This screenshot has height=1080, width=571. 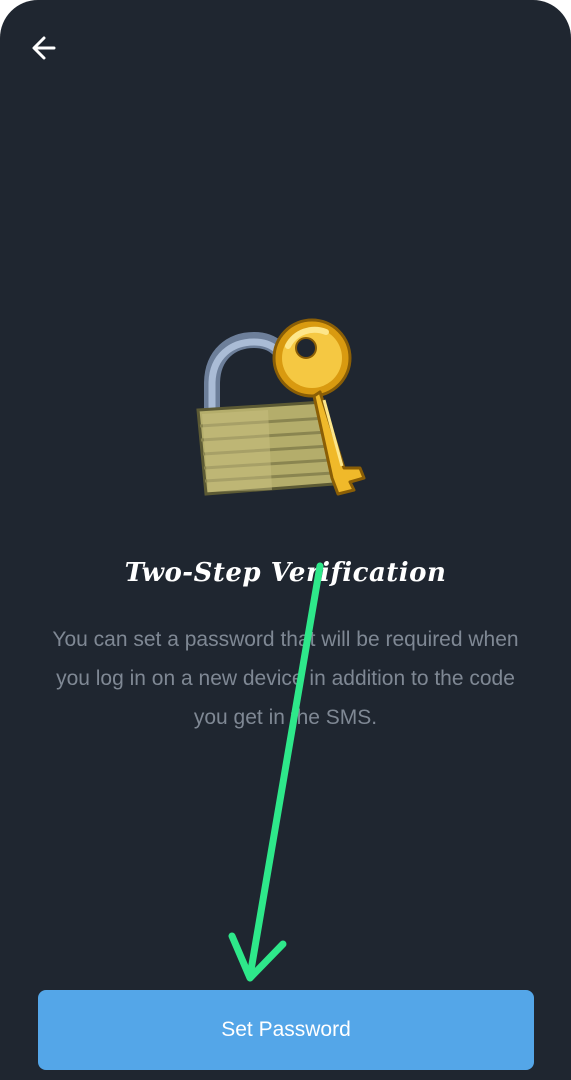 I want to click on set-password-button: Set Password, so click(x=286, y=1030).